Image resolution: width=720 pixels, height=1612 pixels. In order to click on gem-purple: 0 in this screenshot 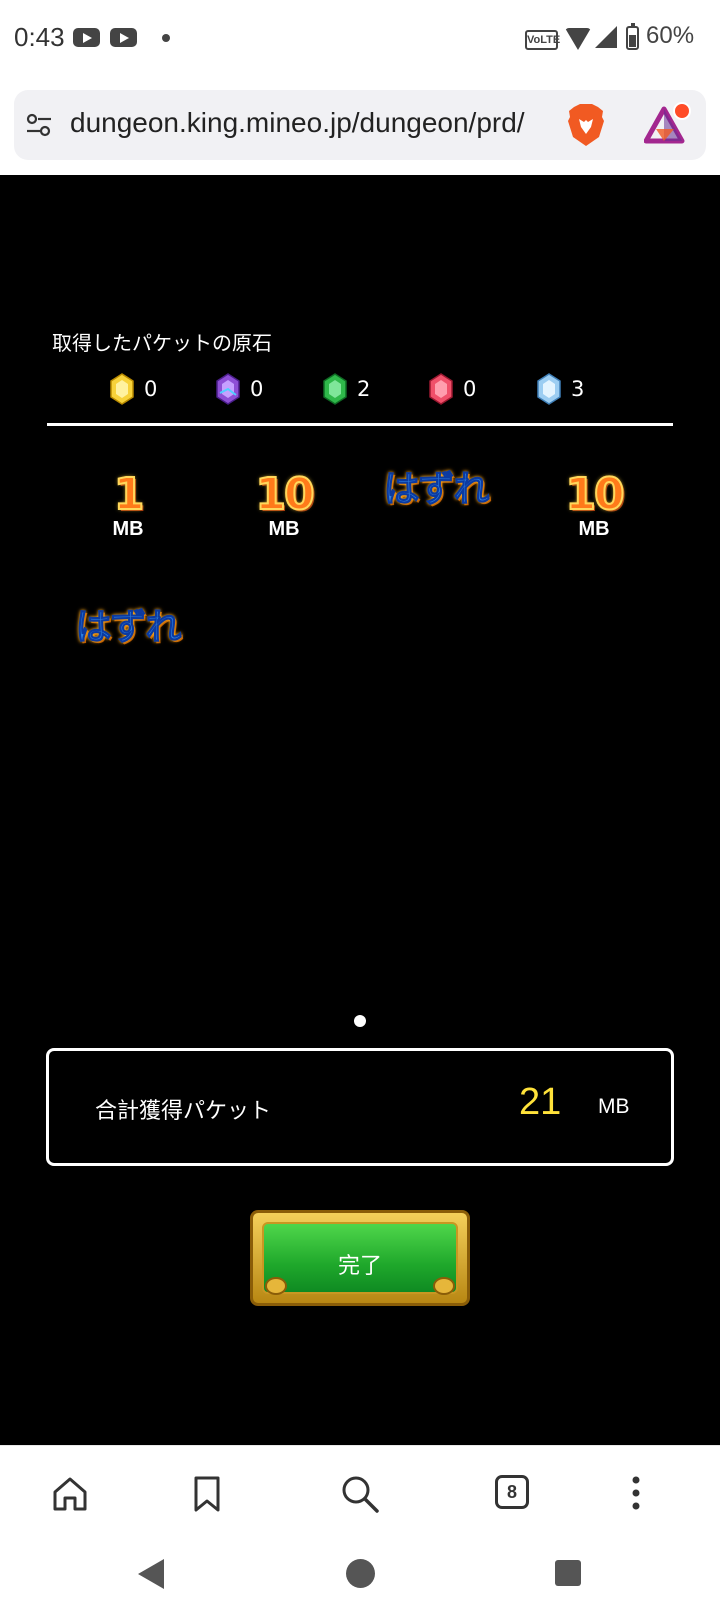, I will do `click(239, 389)`.